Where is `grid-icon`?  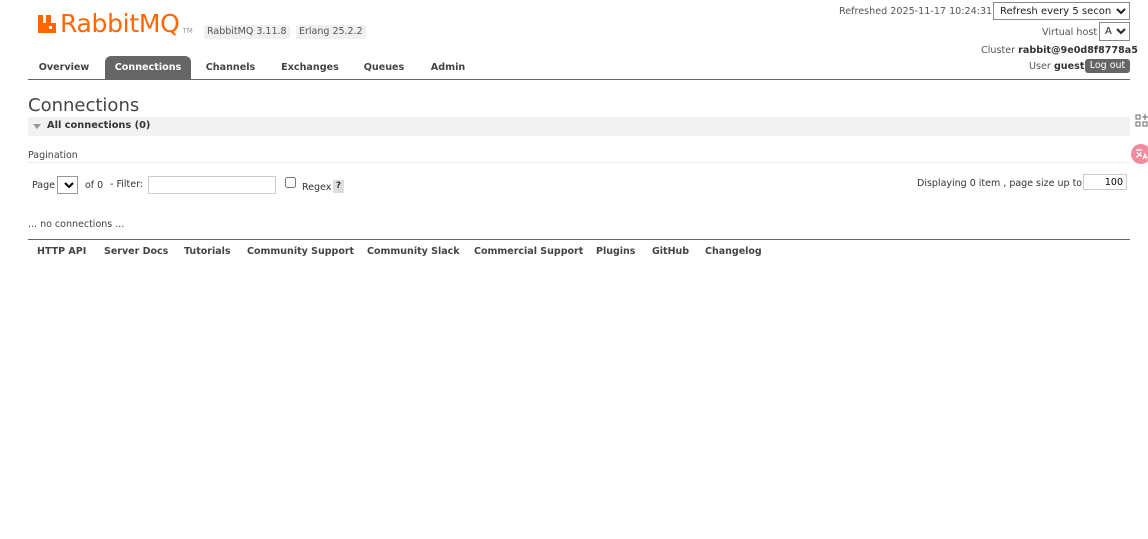
grid-icon is located at coordinates (1141, 121).